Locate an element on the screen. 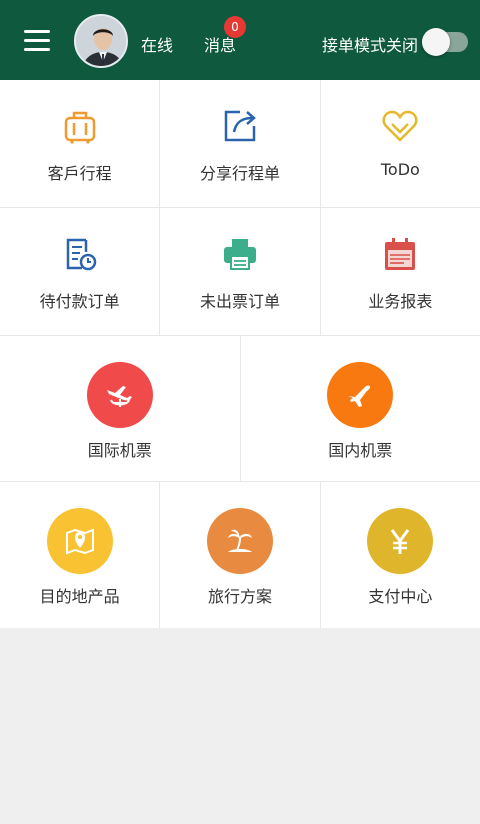 This screenshot has height=824, width=480. document-clock-icon is located at coordinates (81, 254).